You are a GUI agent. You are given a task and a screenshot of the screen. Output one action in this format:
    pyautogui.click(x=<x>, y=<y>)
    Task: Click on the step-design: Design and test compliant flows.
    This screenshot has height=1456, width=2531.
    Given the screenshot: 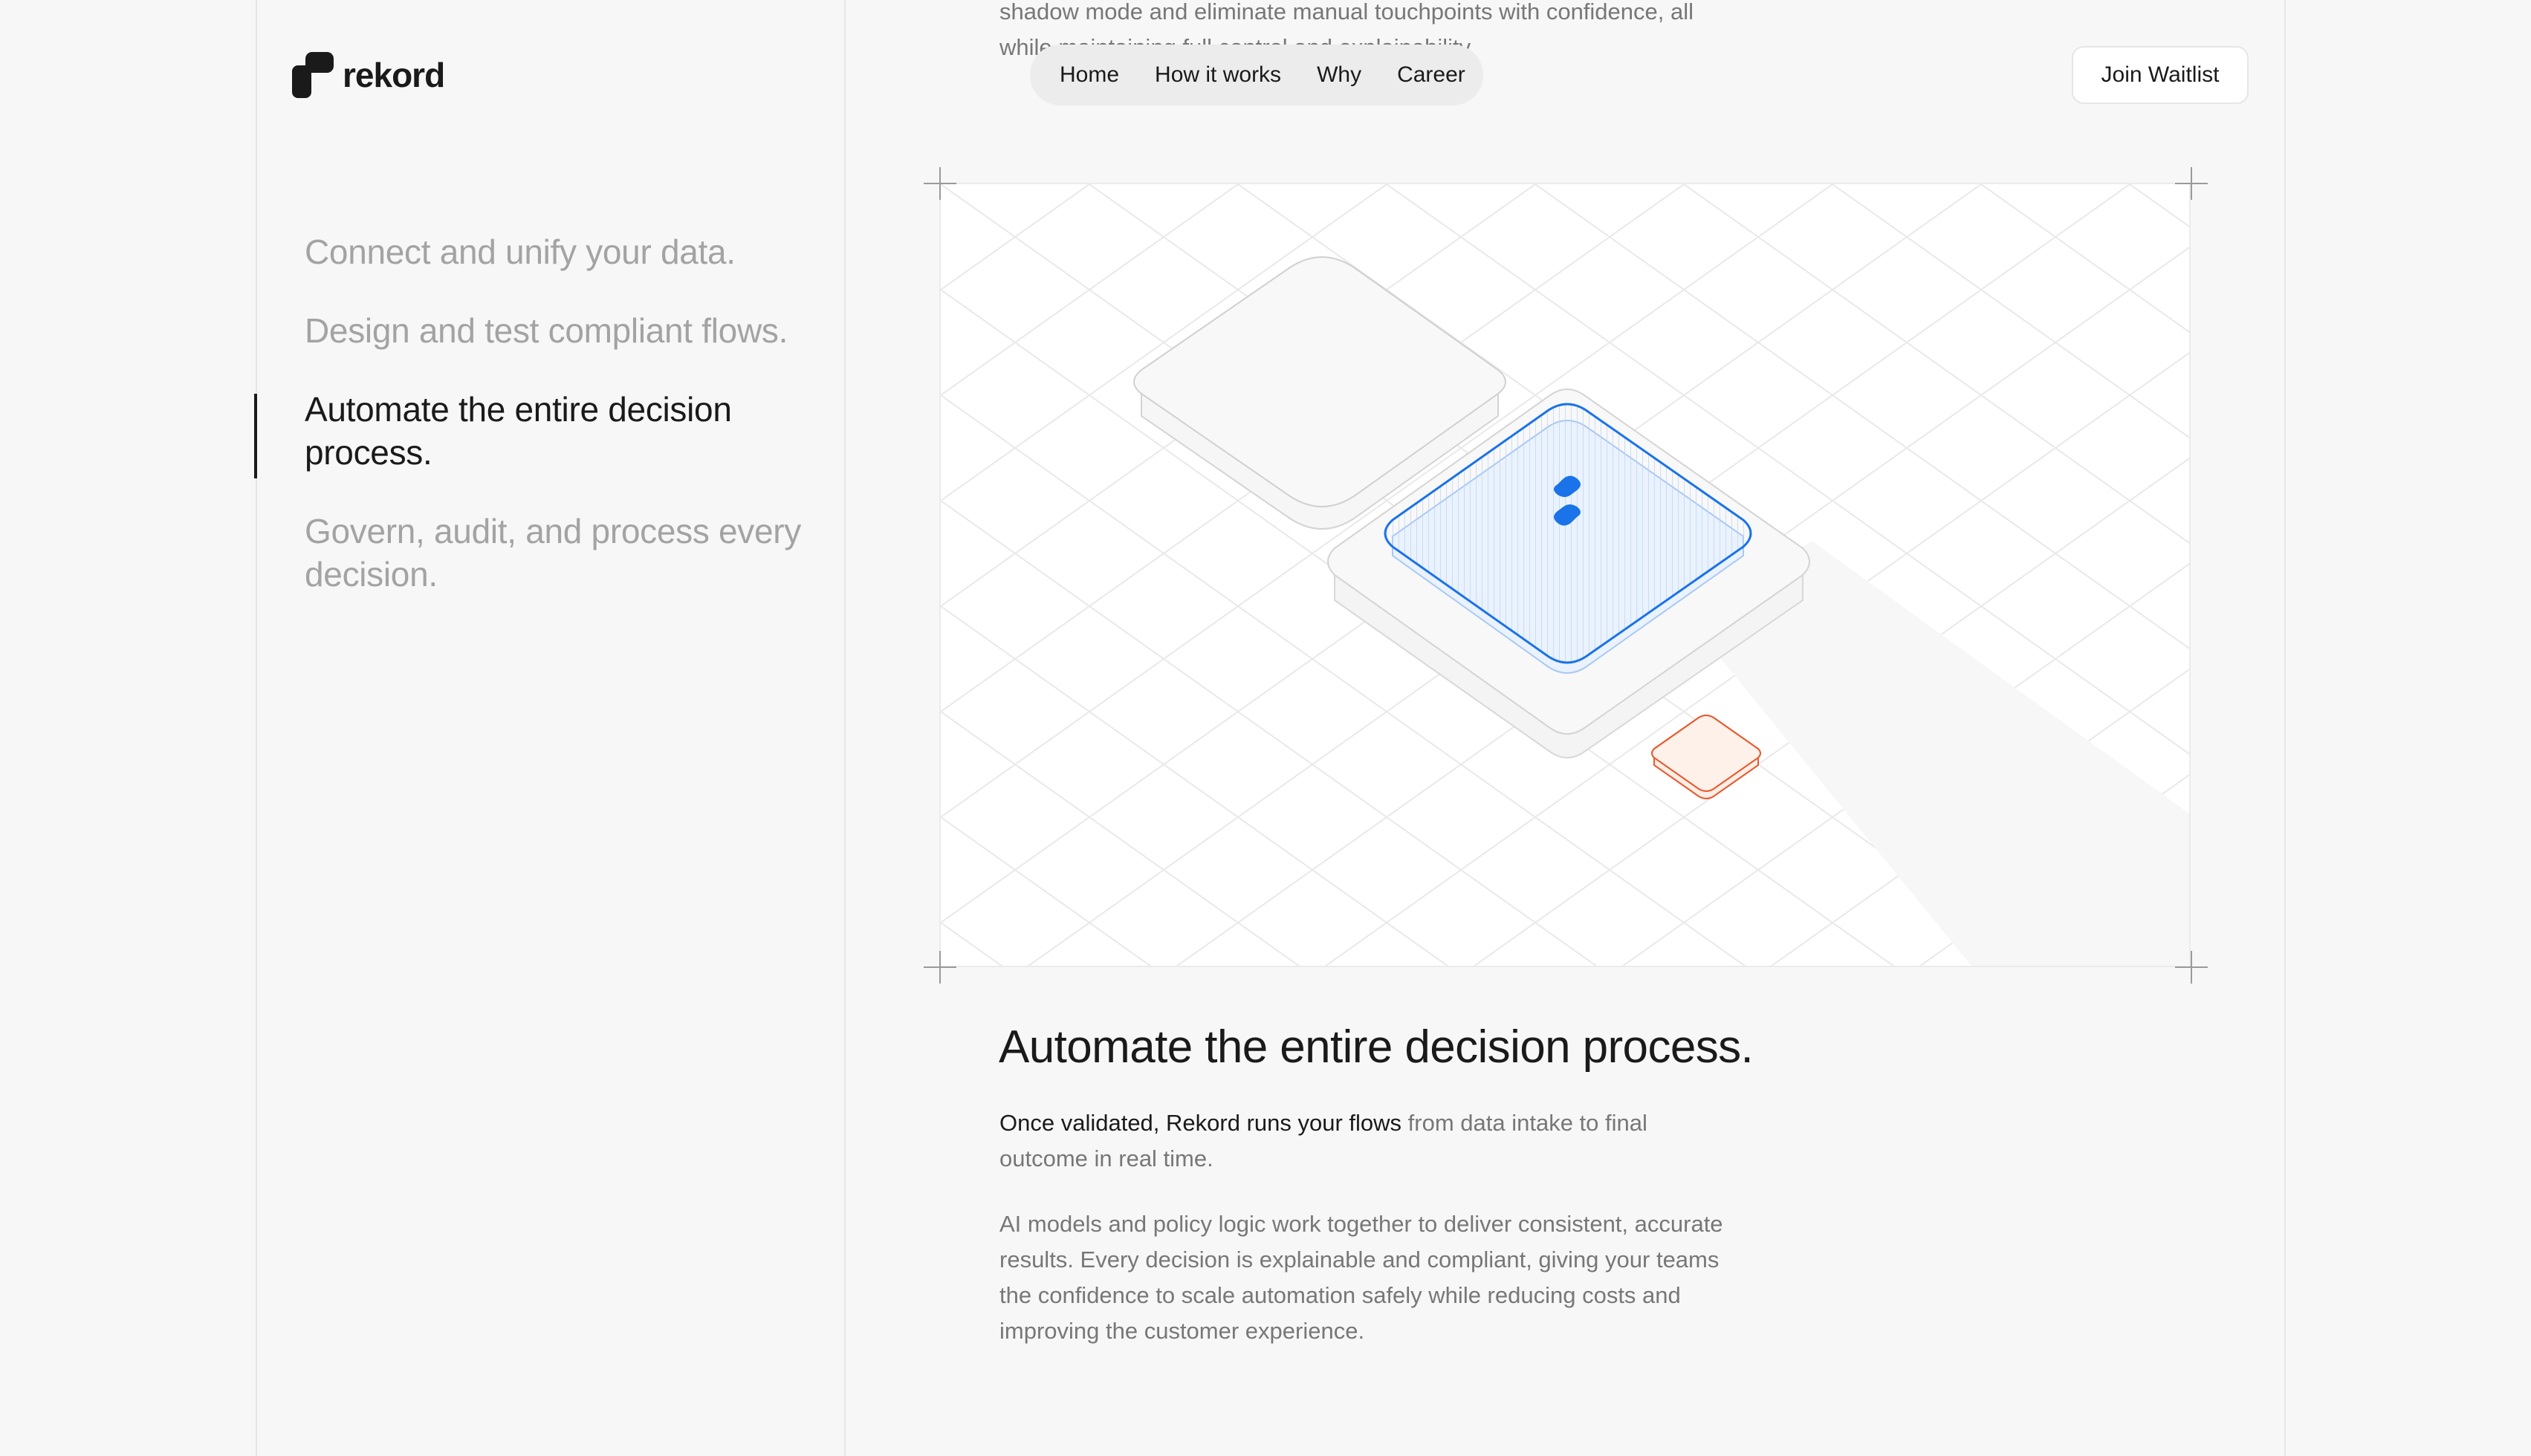 What is the action you would take?
    pyautogui.click(x=565, y=331)
    